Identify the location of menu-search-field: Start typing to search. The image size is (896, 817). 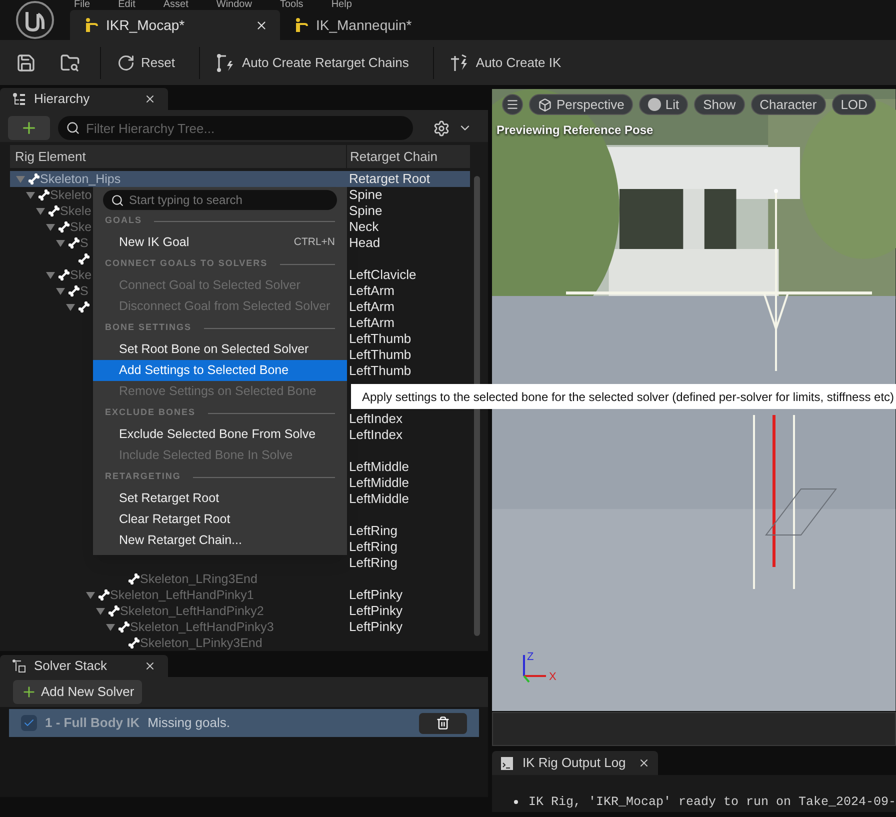
(220, 200).